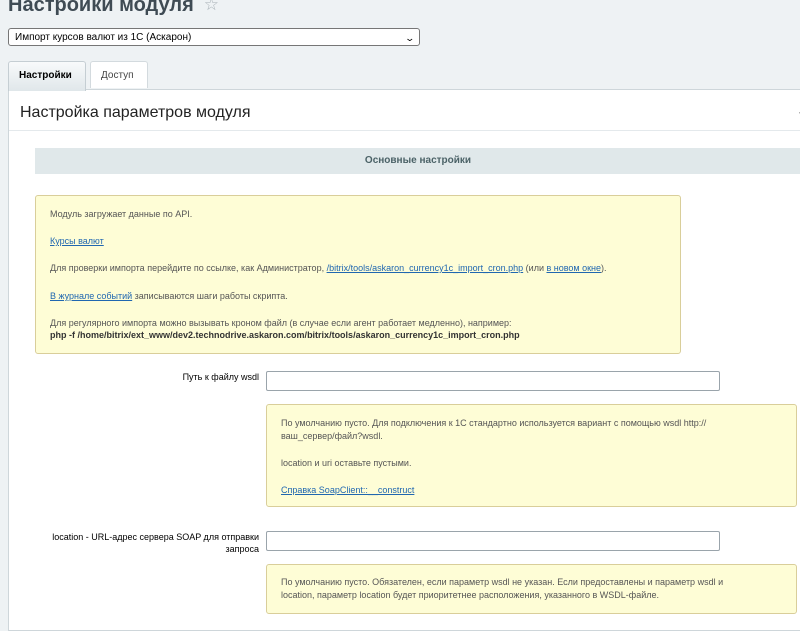 This screenshot has width=800, height=631. What do you see at coordinates (220, 377) in the screenshot?
I see `wsdl-label: Путь к файлу wsdl` at bounding box center [220, 377].